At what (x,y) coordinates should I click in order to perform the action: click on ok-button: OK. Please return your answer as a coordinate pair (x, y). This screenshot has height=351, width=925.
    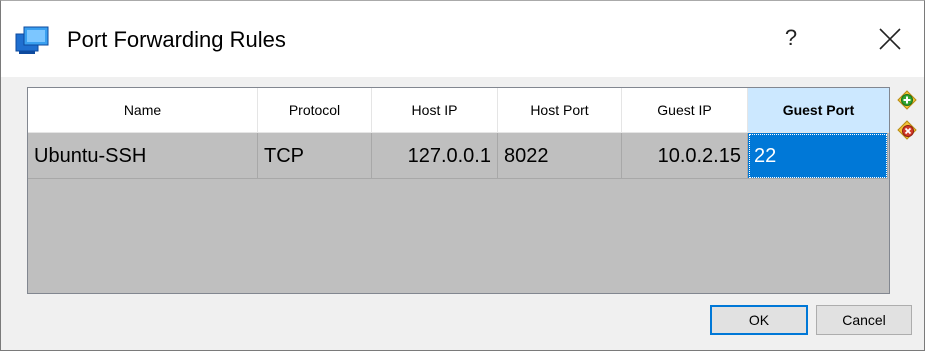
    Looking at the image, I should click on (759, 320).